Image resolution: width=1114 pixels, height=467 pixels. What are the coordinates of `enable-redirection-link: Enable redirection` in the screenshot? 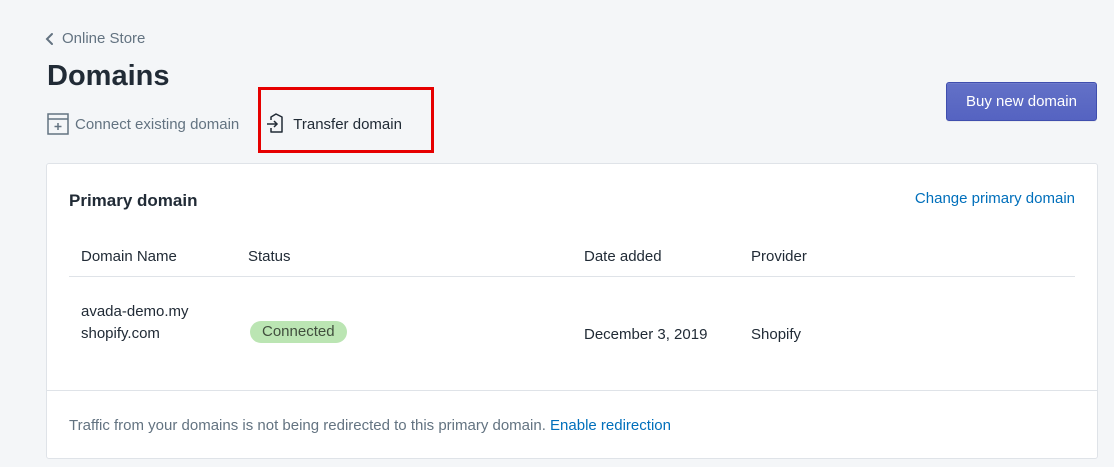 It's located at (610, 425).